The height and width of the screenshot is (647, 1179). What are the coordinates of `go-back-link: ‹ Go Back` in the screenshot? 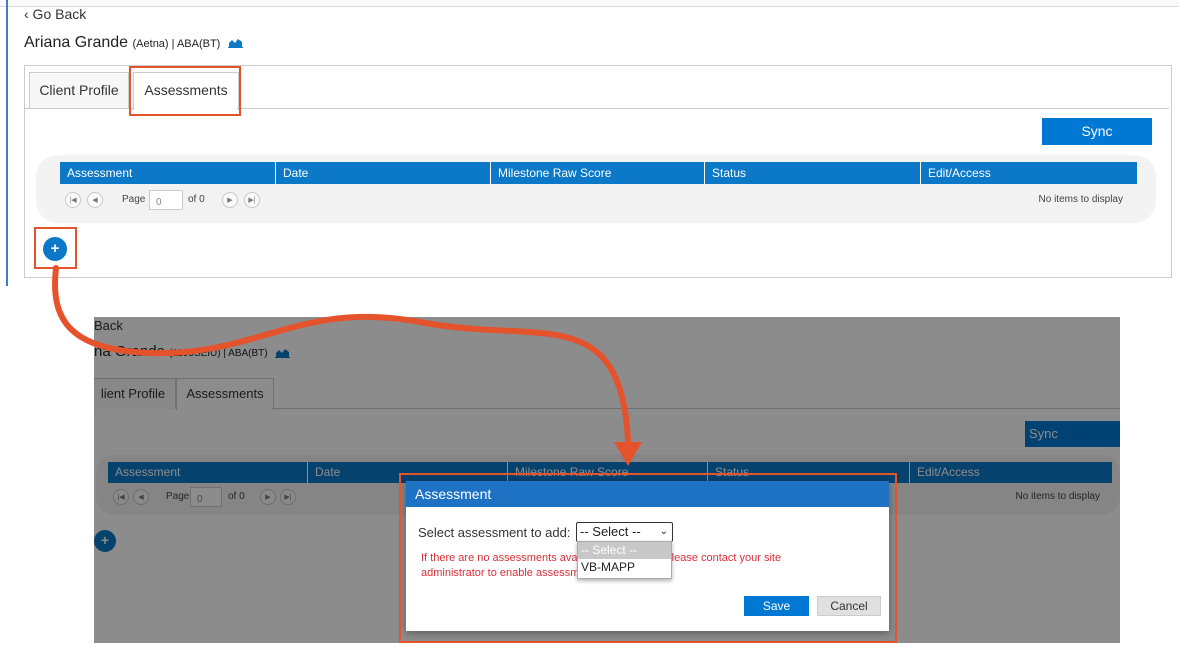 It's located at (55, 14).